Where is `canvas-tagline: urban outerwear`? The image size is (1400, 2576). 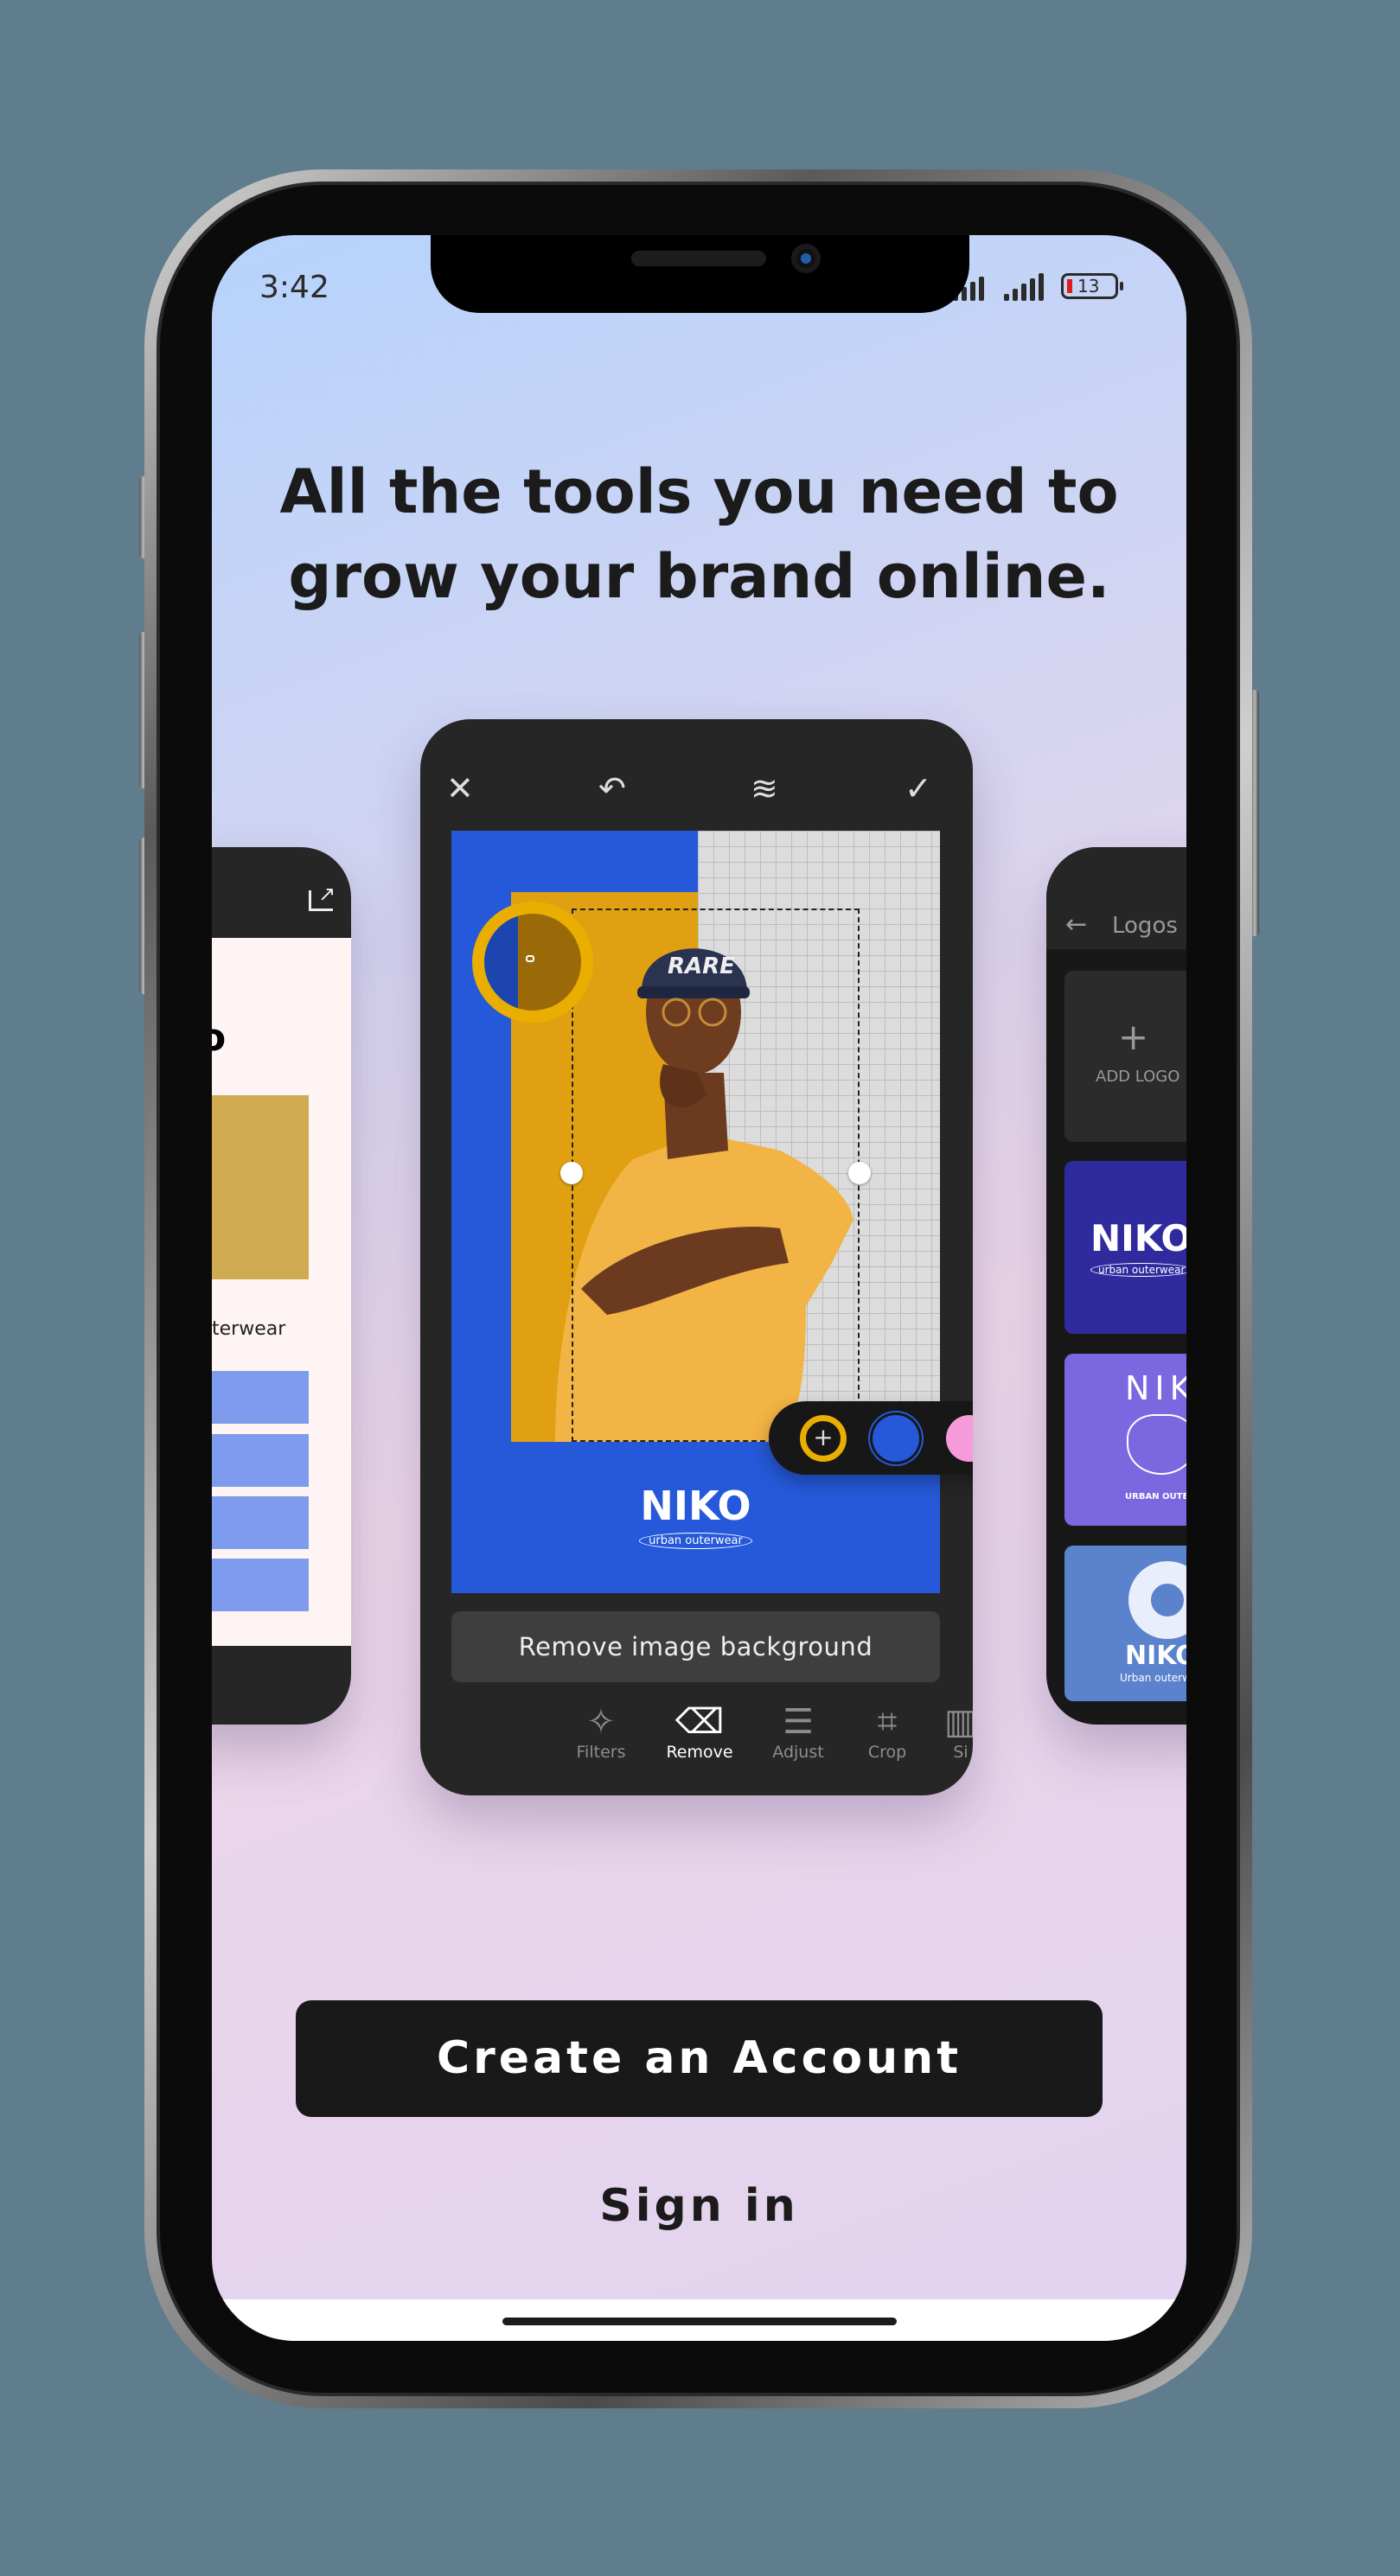
canvas-tagline: urban outerwear is located at coordinates (695, 1540).